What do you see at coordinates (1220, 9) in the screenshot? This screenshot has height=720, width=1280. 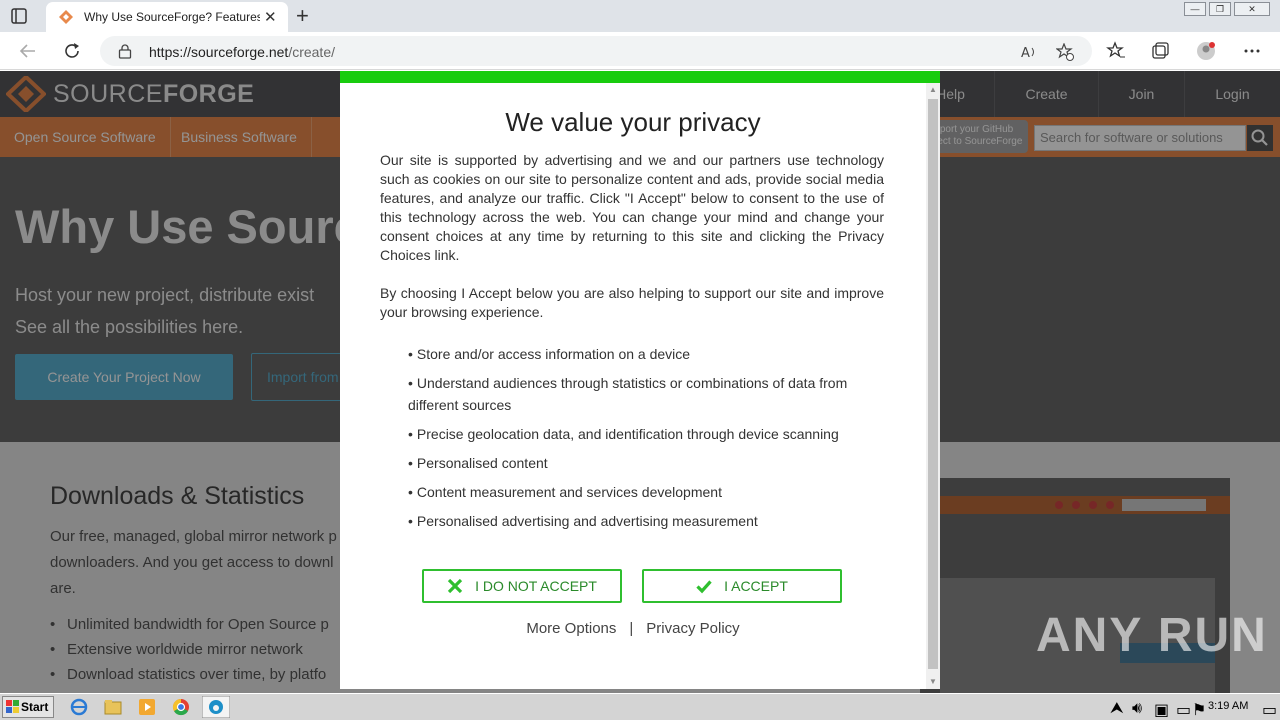 I see `restore-icon: ❐` at bounding box center [1220, 9].